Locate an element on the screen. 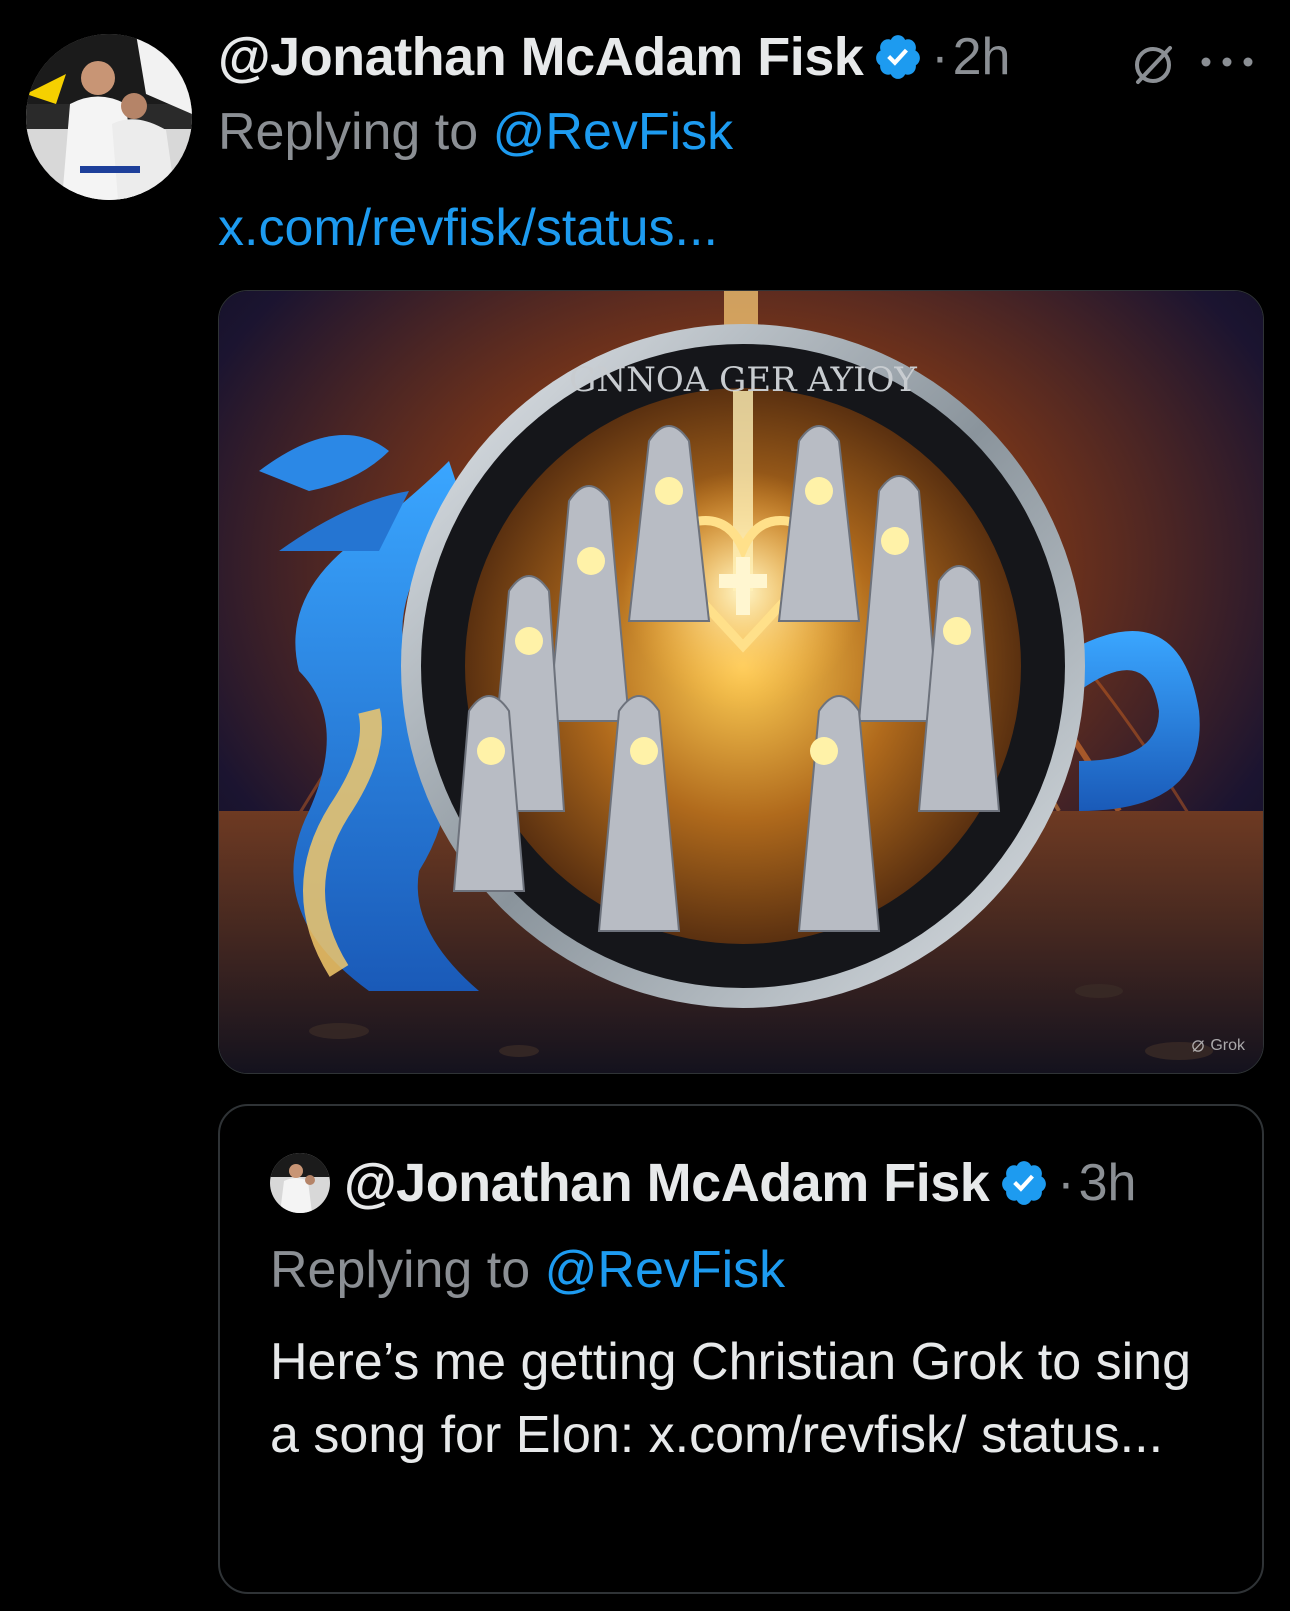  quoted-post-header: @Jonathan McAdam Fisk · 3h is located at coordinates (703, 1183).